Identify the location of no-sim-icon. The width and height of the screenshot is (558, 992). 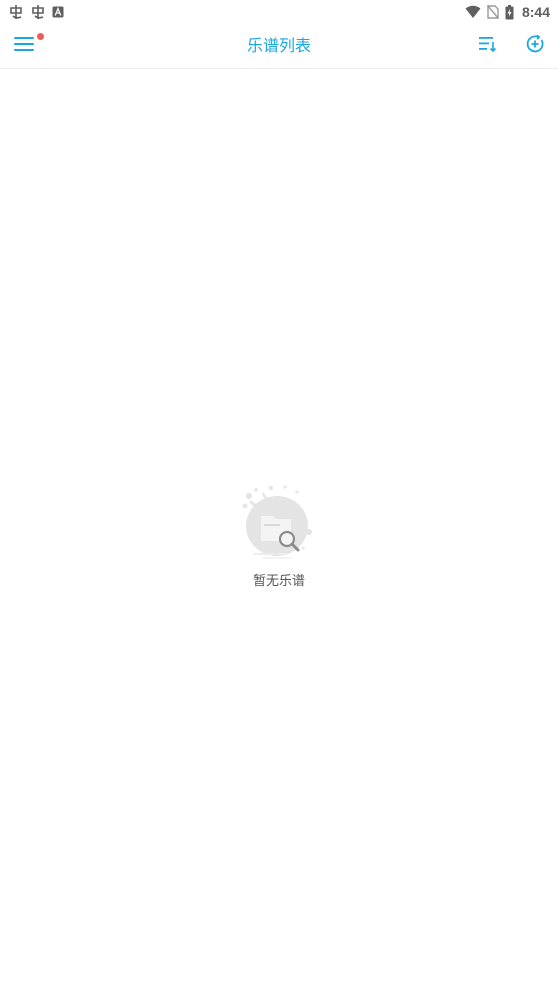
(492, 12).